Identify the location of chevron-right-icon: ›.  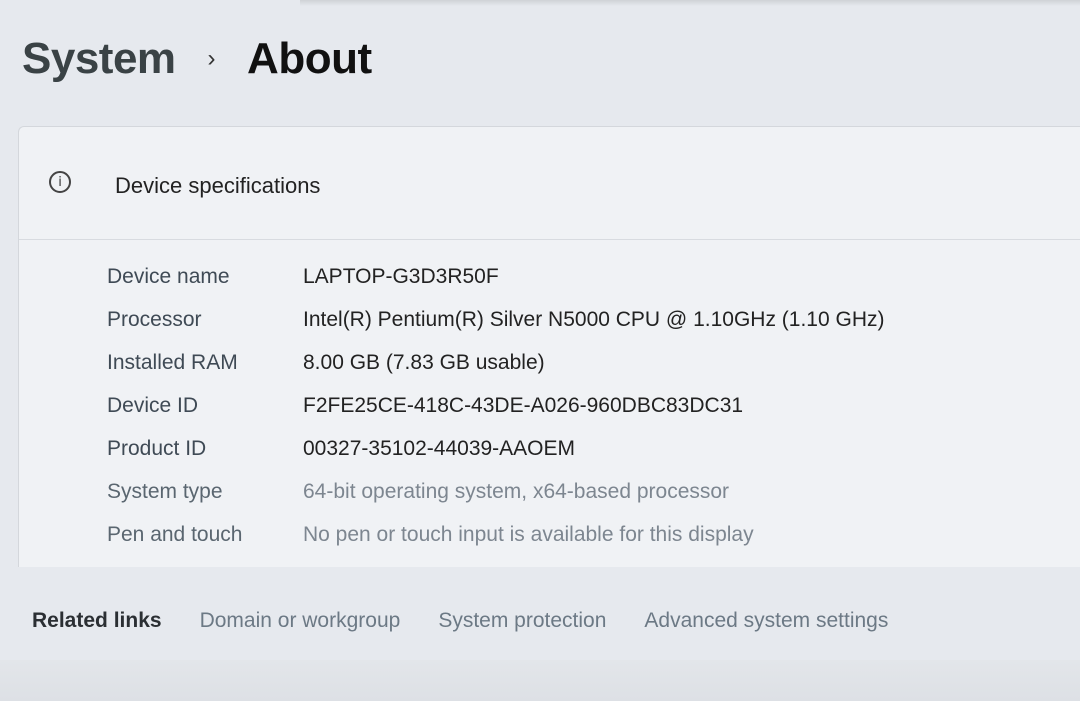
(211, 58).